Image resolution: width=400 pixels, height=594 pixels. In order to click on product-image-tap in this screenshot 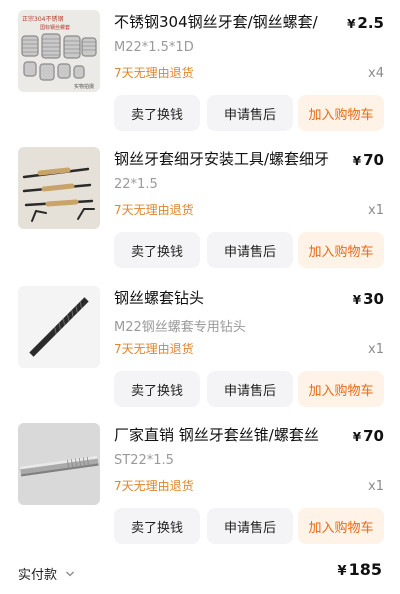, I will do `click(59, 464)`.